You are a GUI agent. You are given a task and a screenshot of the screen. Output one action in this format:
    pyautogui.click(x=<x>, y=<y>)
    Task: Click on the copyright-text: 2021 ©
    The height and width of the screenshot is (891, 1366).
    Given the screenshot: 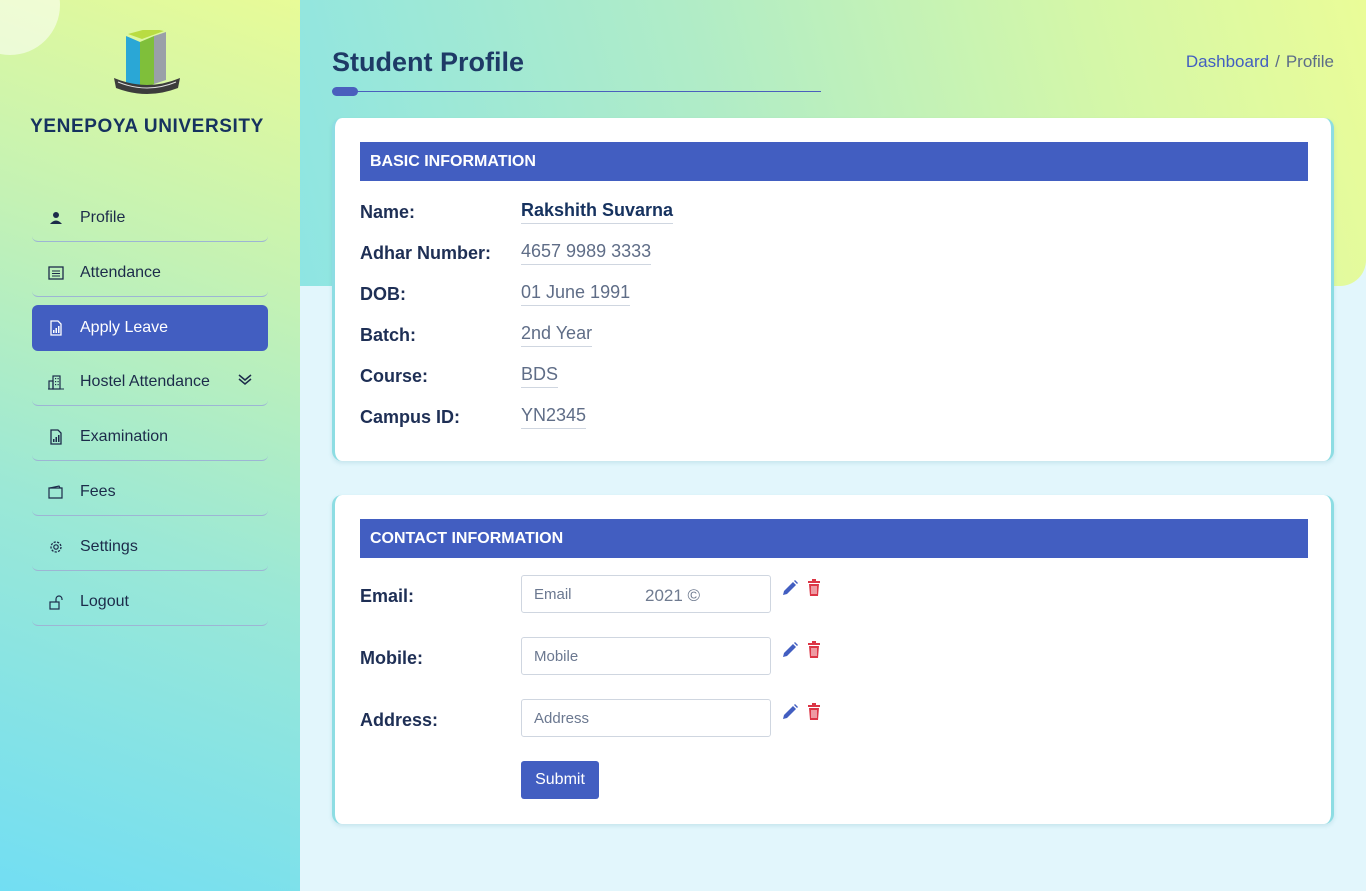 What is the action you would take?
    pyautogui.click(x=673, y=595)
    